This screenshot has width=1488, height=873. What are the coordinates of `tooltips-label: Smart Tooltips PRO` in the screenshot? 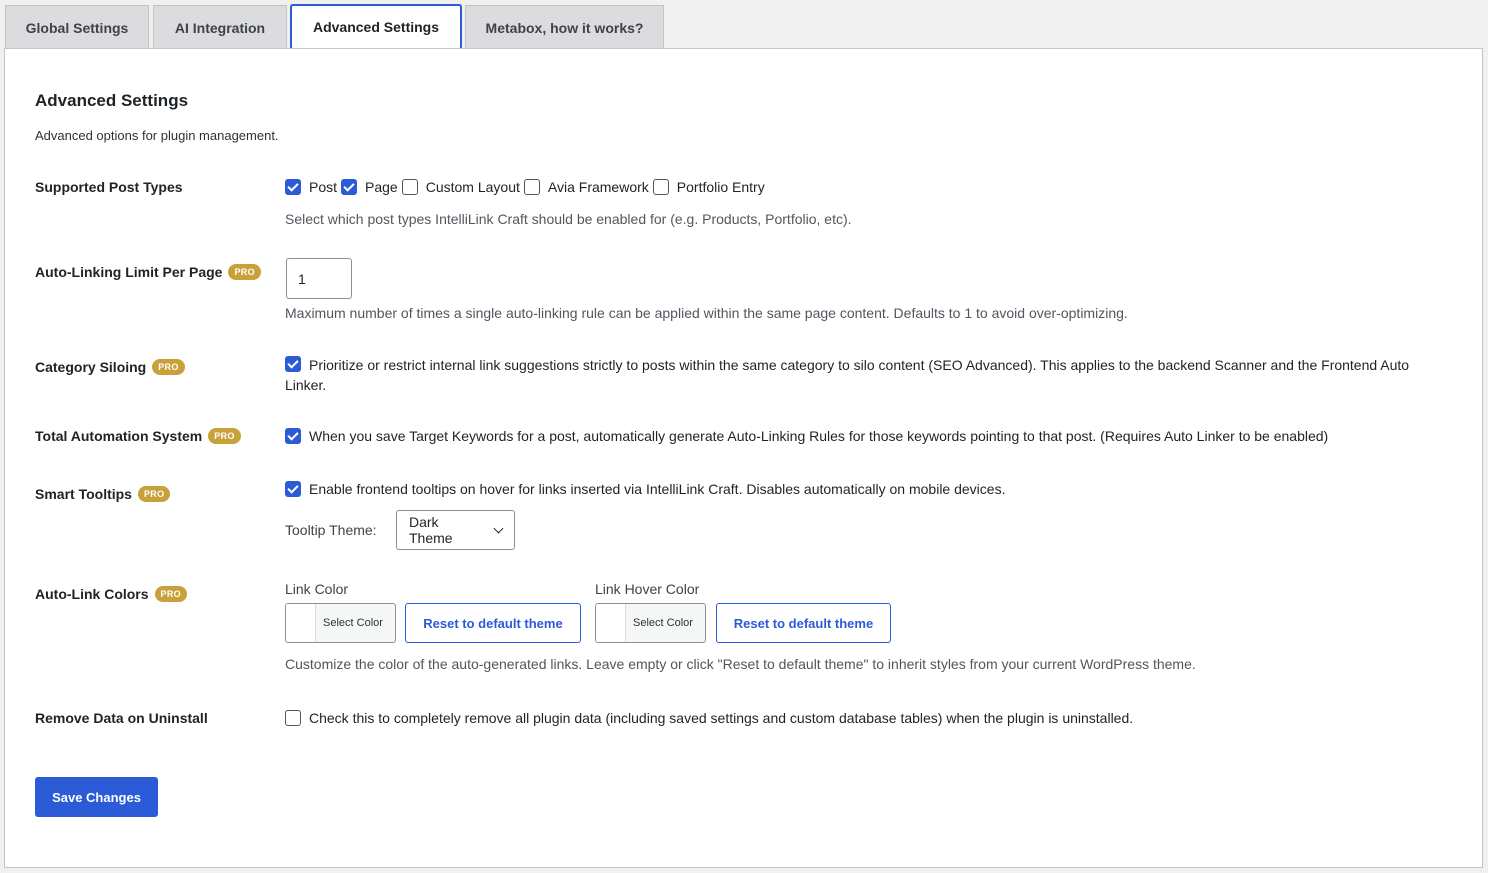 It's located at (103, 494).